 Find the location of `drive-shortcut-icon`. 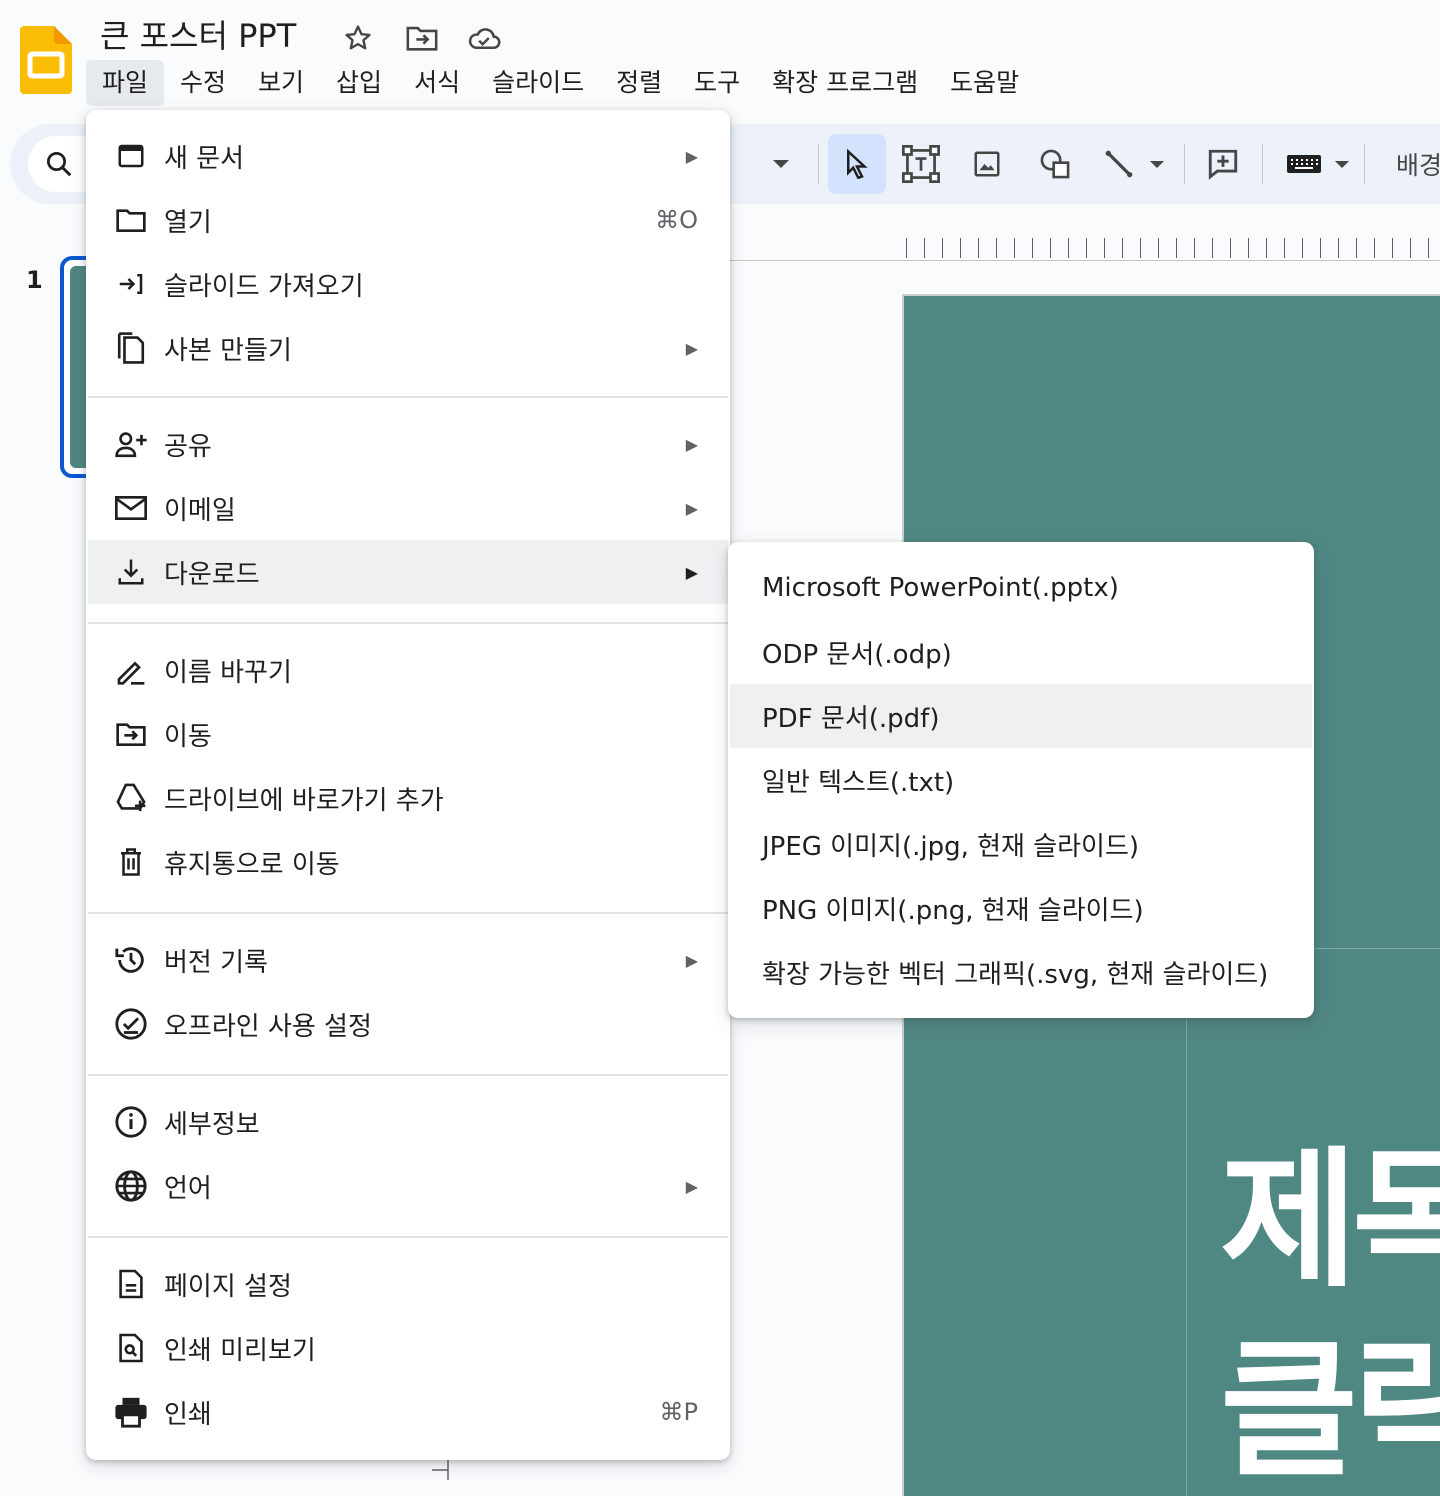

drive-shortcut-icon is located at coordinates (131, 798).